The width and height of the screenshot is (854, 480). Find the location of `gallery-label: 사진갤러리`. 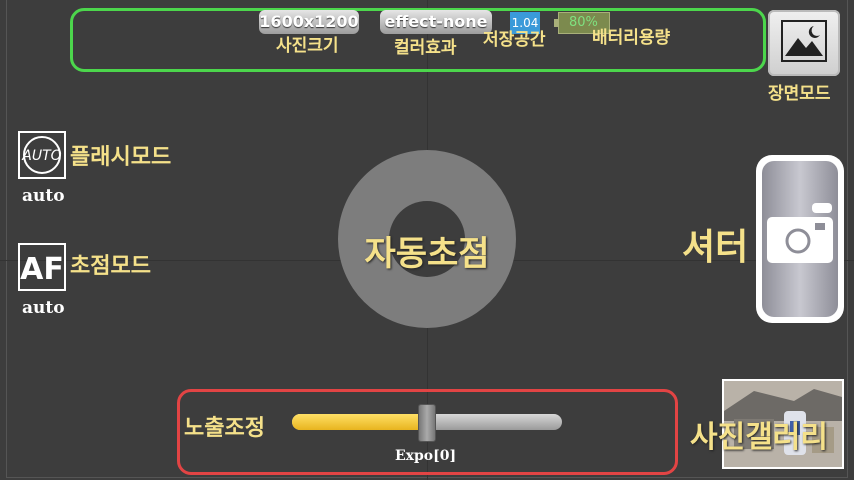

gallery-label: 사진갤러리 is located at coordinates (759, 437).